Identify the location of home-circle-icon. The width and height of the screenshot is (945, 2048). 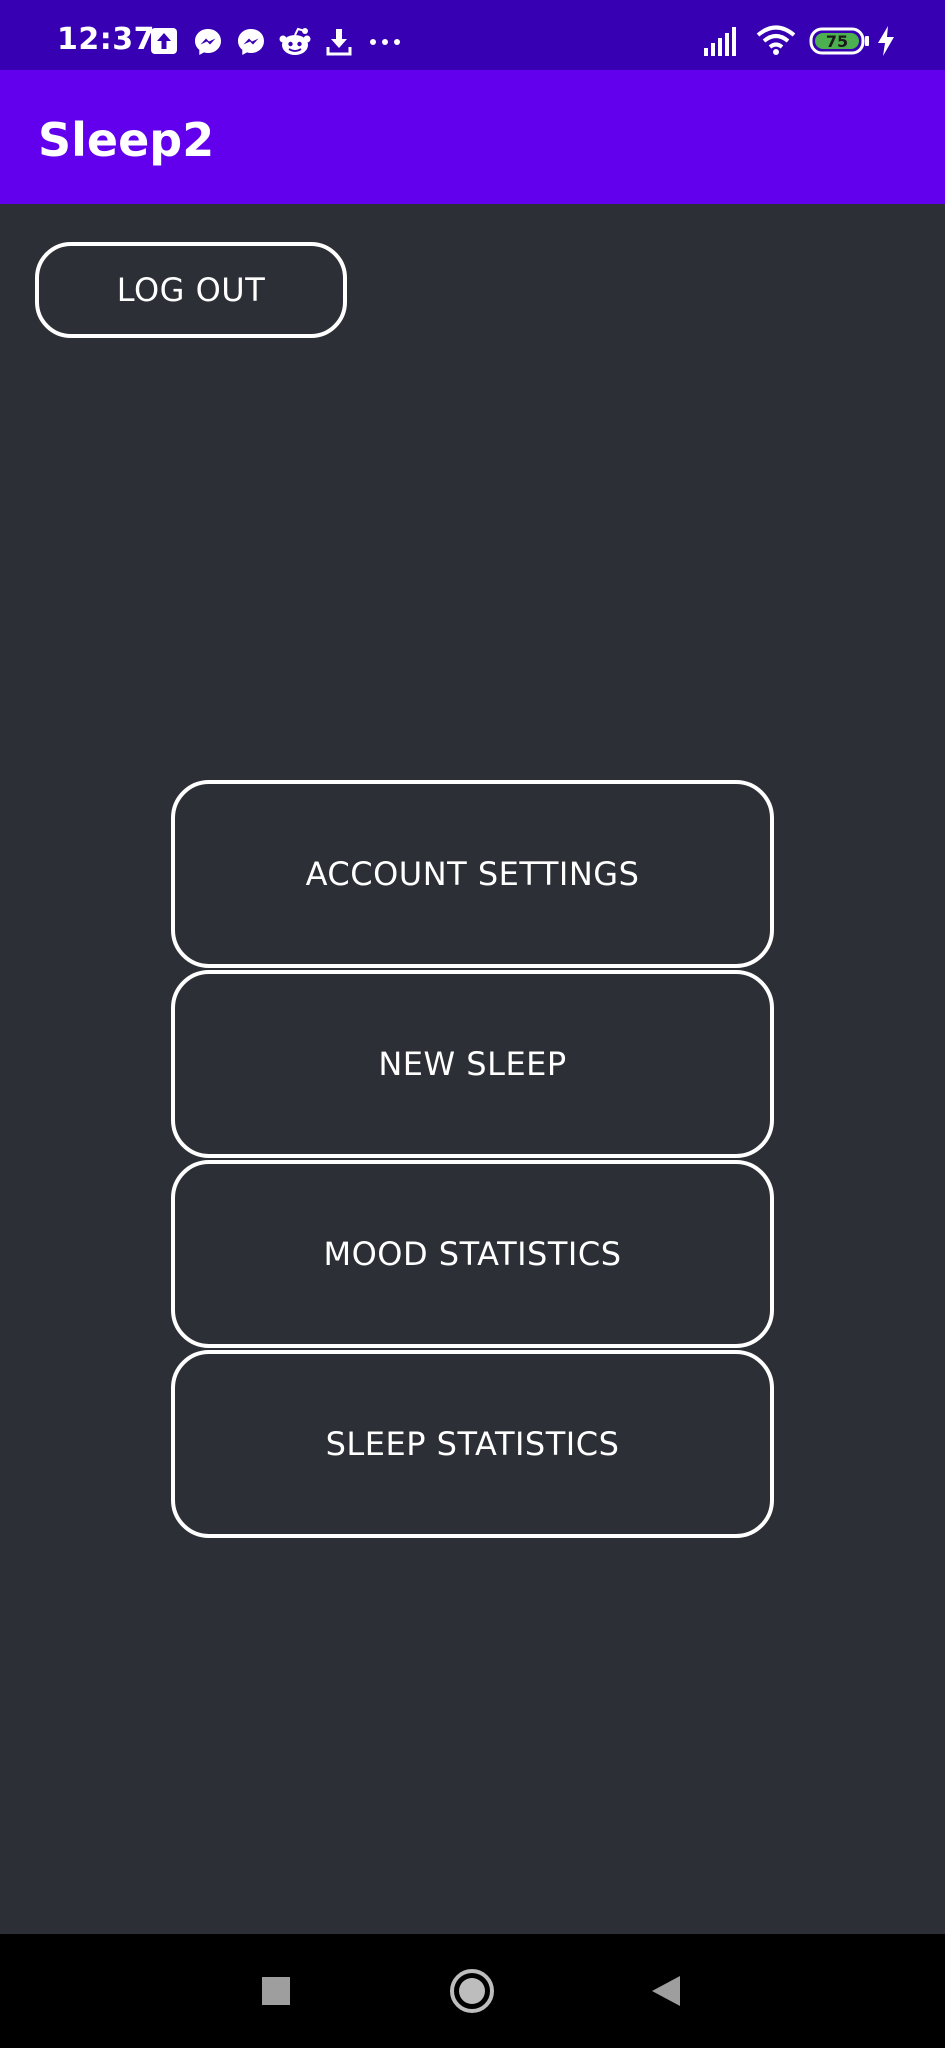
(472, 1991).